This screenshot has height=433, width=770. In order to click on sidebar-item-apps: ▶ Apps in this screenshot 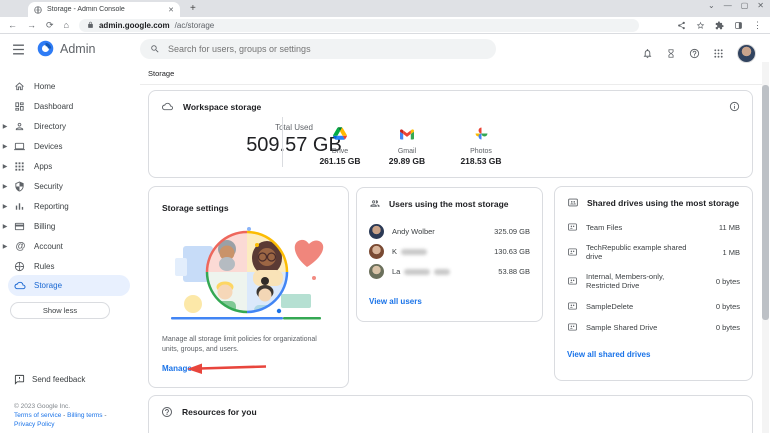, I will do `click(69, 166)`.